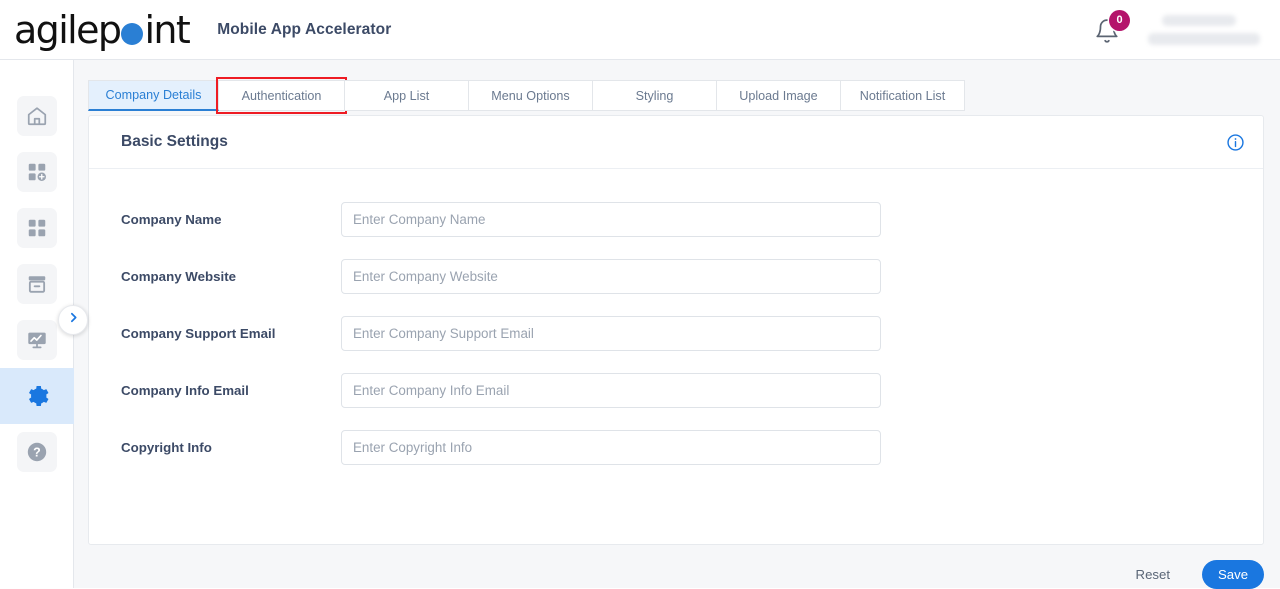 The width and height of the screenshot is (1280, 589). What do you see at coordinates (407, 95) in the screenshot?
I see `tab-app-list: App List` at bounding box center [407, 95].